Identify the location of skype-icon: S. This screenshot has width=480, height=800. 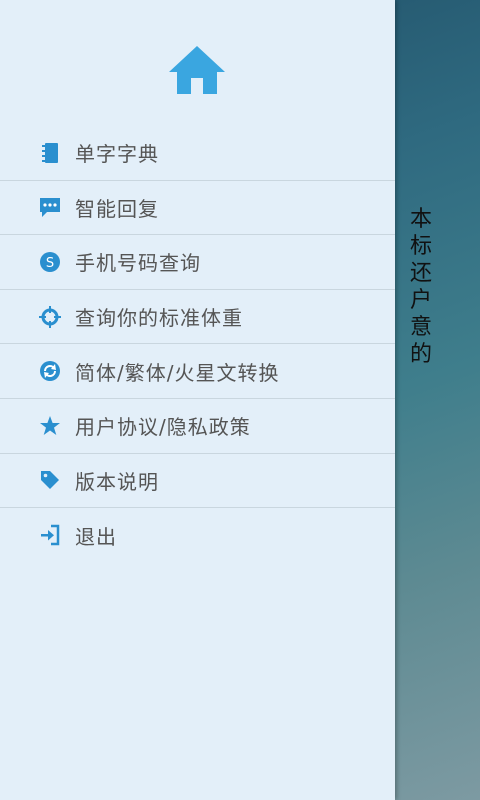
(50, 262).